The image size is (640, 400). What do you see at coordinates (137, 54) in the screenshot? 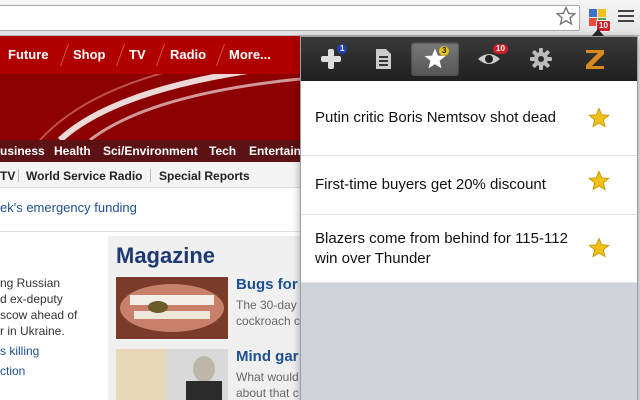
I see `nav-item-tv: TV` at bounding box center [137, 54].